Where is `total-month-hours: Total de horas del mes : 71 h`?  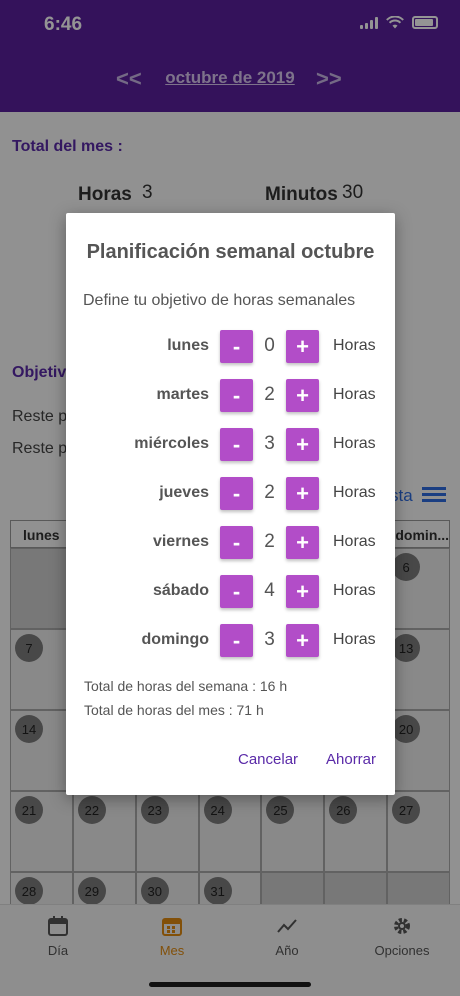 total-month-hours: Total de horas del mes : 71 h is located at coordinates (174, 710).